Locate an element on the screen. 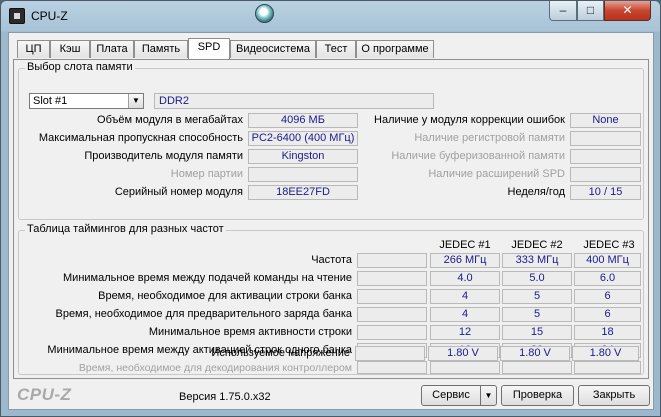 This screenshot has height=417, width=661. part-number-value is located at coordinates (303, 174).